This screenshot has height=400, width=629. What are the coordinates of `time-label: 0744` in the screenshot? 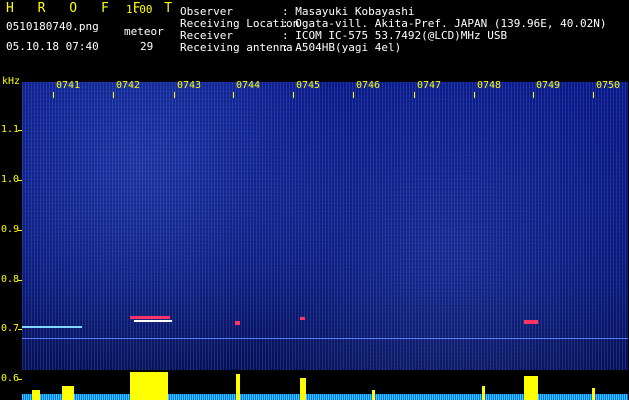 It's located at (248, 85).